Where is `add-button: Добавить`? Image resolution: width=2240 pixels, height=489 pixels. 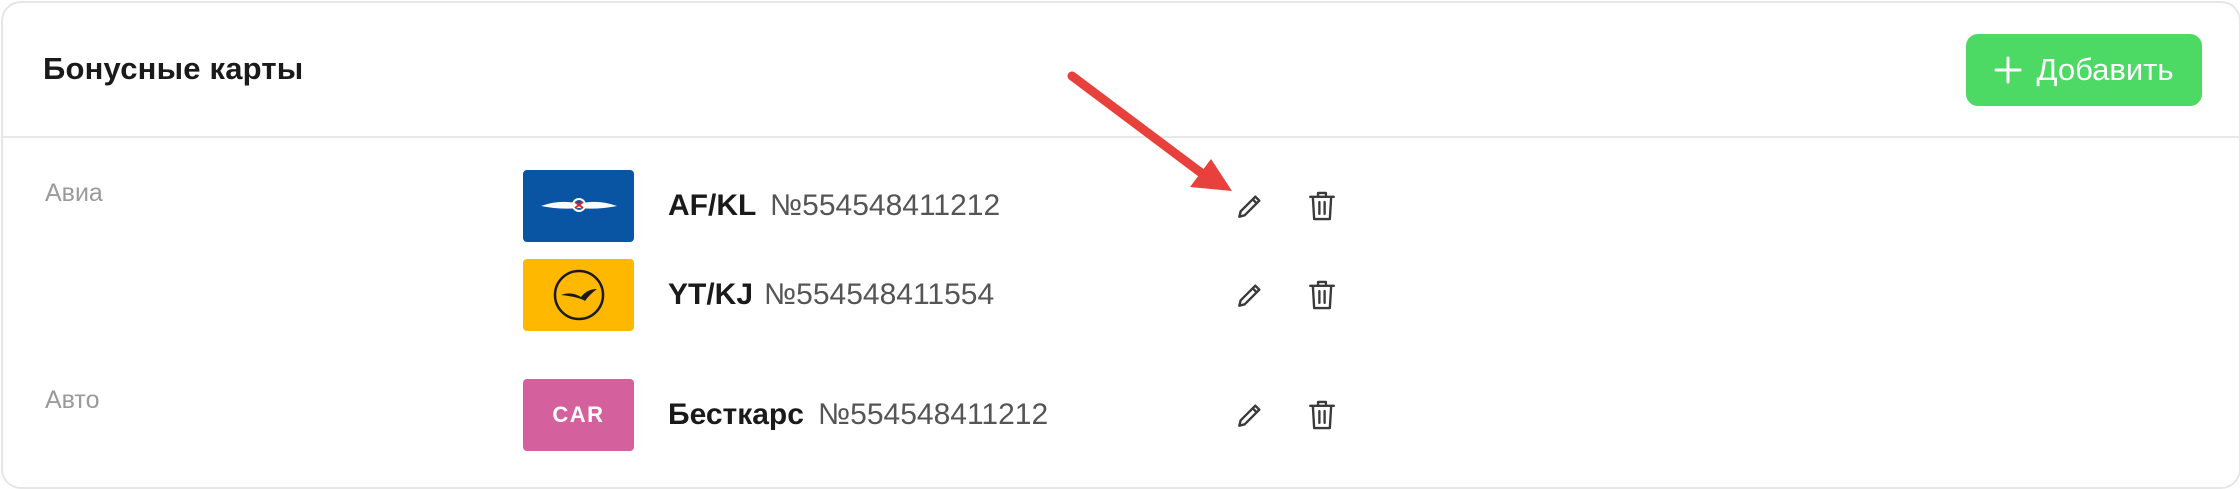 add-button: Добавить is located at coordinates (2084, 70).